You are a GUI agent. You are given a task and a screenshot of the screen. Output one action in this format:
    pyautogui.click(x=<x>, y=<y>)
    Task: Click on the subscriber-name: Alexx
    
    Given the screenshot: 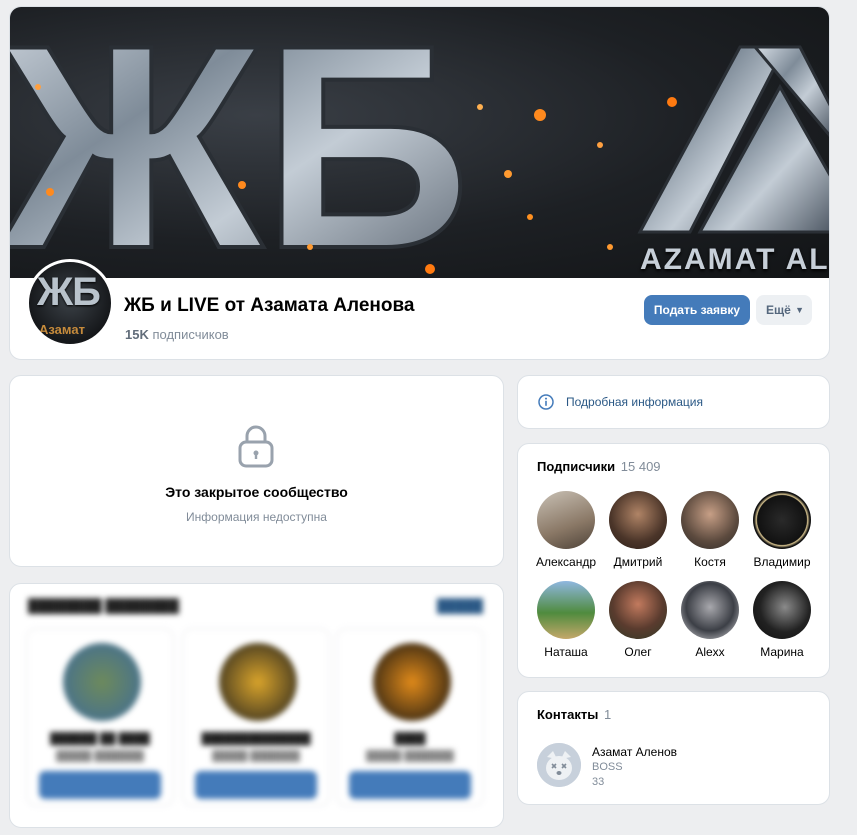 What is the action you would take?
    pyautogui.click(x=710, y=652)
    